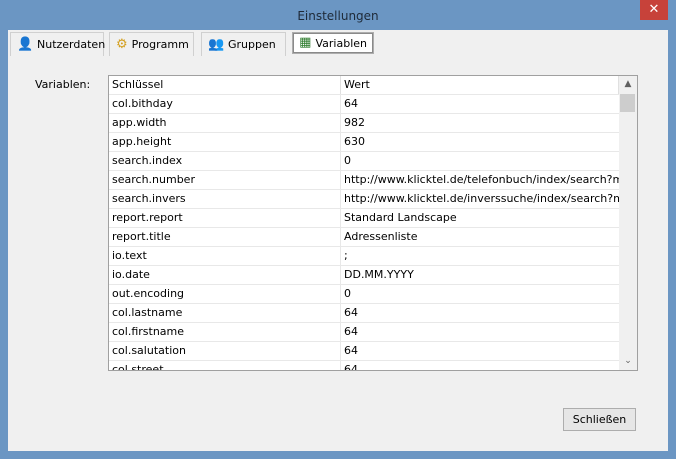 Image resolution: width=676 pixels, height=459 pixels. Describe the element at coordinates (225, 365) in the screenshot. I see `key-cell: col.street` at that location.